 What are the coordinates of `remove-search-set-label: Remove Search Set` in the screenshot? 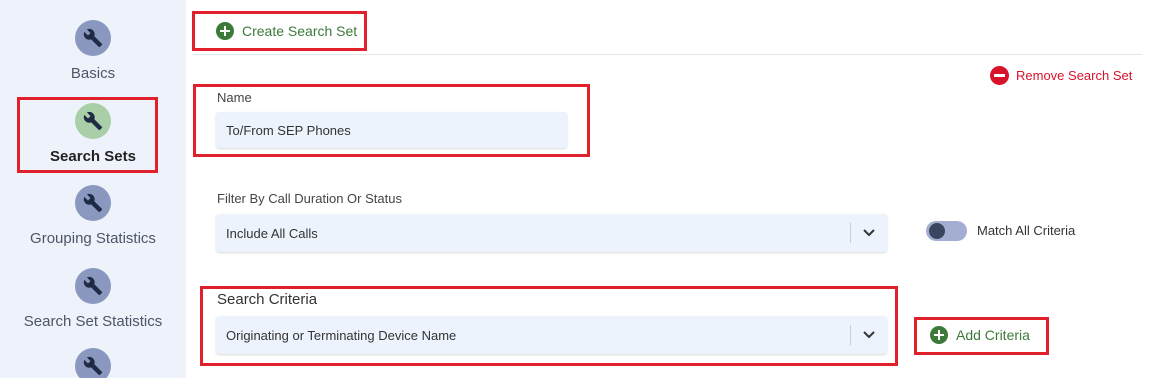 It's located at (1074, 75).